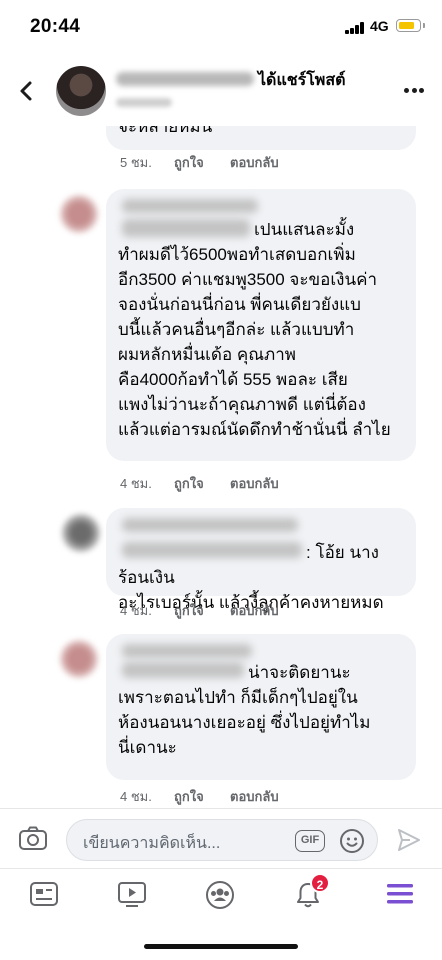 This screenshot has height=960, width=442. What do you see at coordinates (55, 26) in the screenshot?
I see `status-time: 20:44` at bounding box center [55, 26].